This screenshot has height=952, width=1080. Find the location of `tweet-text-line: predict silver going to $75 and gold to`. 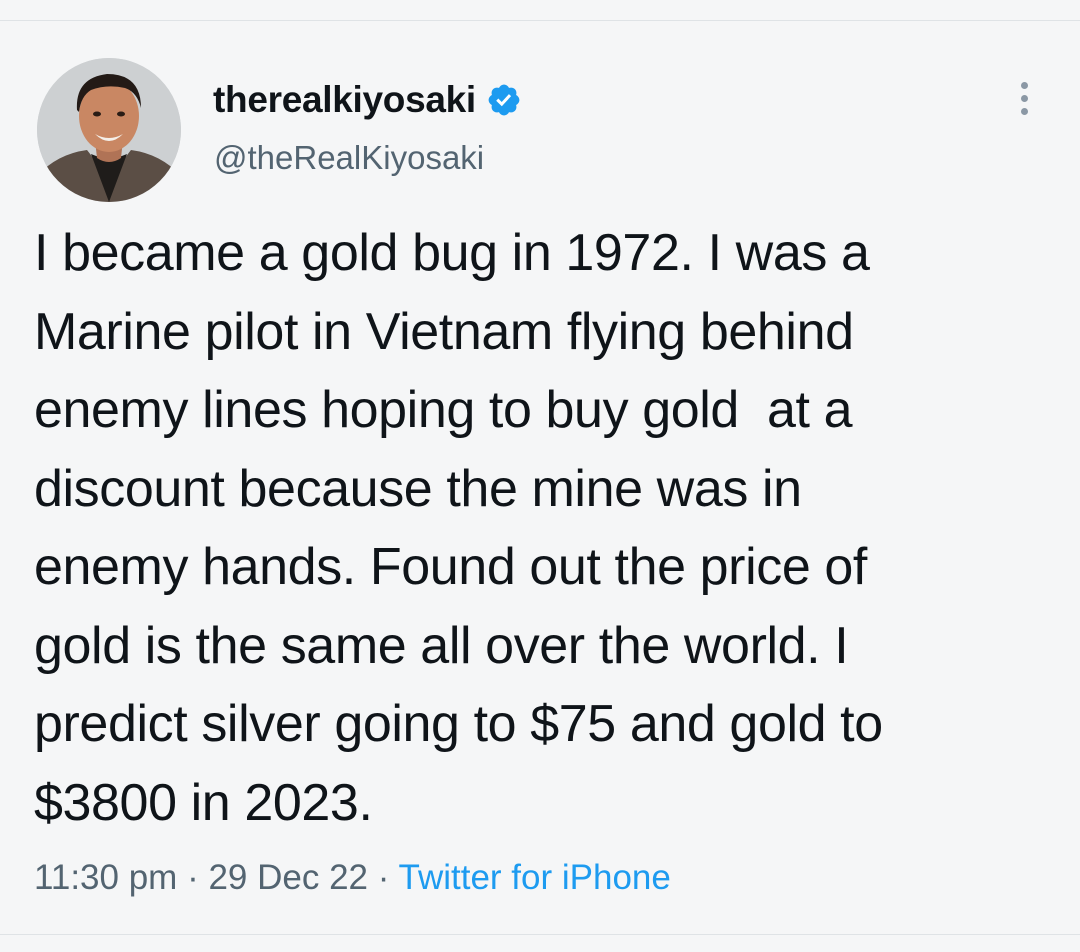

tweet-text-line: predict silver going to $75 and gold to is located at coordinates (458, 724).